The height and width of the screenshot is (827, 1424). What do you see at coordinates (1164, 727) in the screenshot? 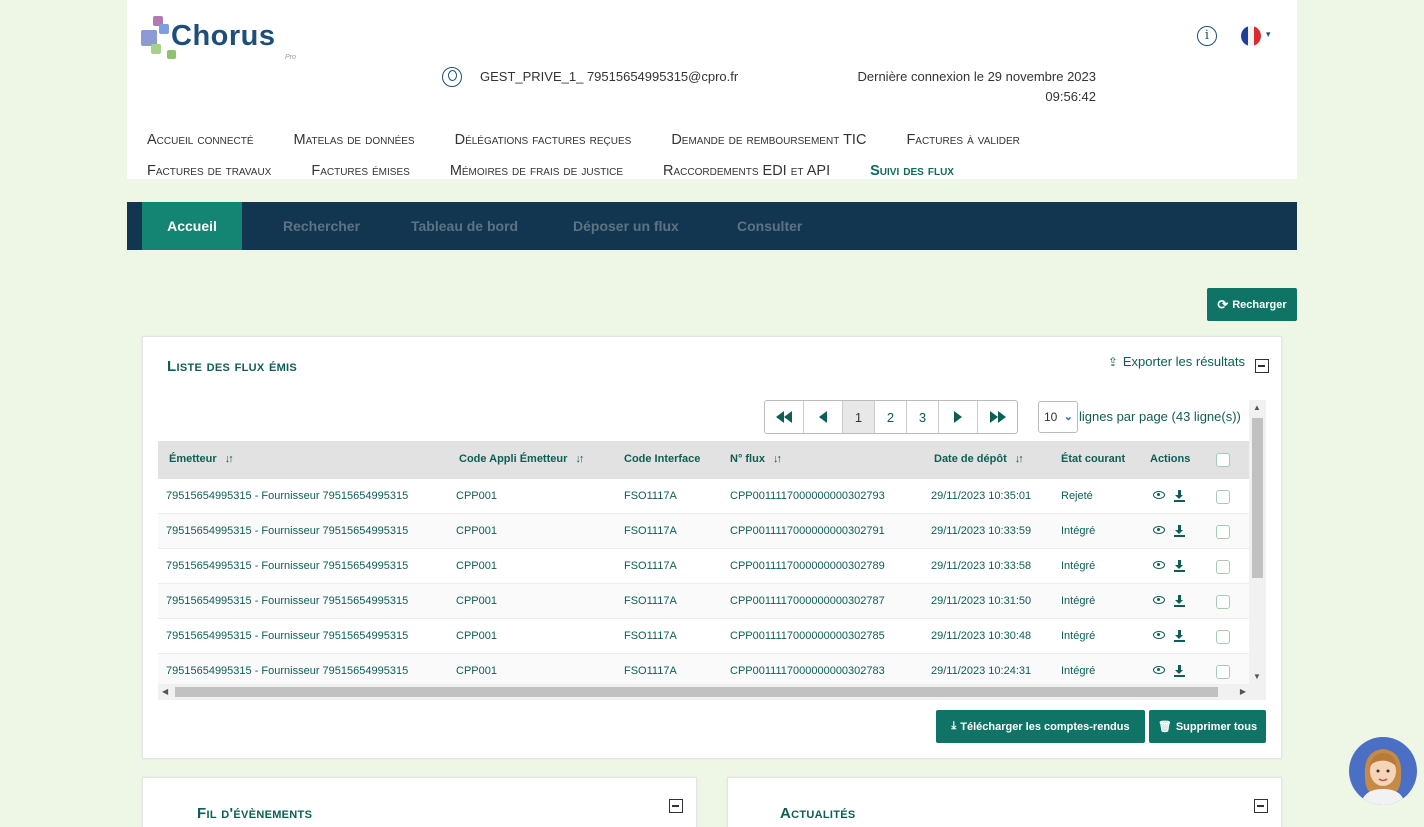
I see `trash-icon: 🗑` at bounding box center [1164, 727].